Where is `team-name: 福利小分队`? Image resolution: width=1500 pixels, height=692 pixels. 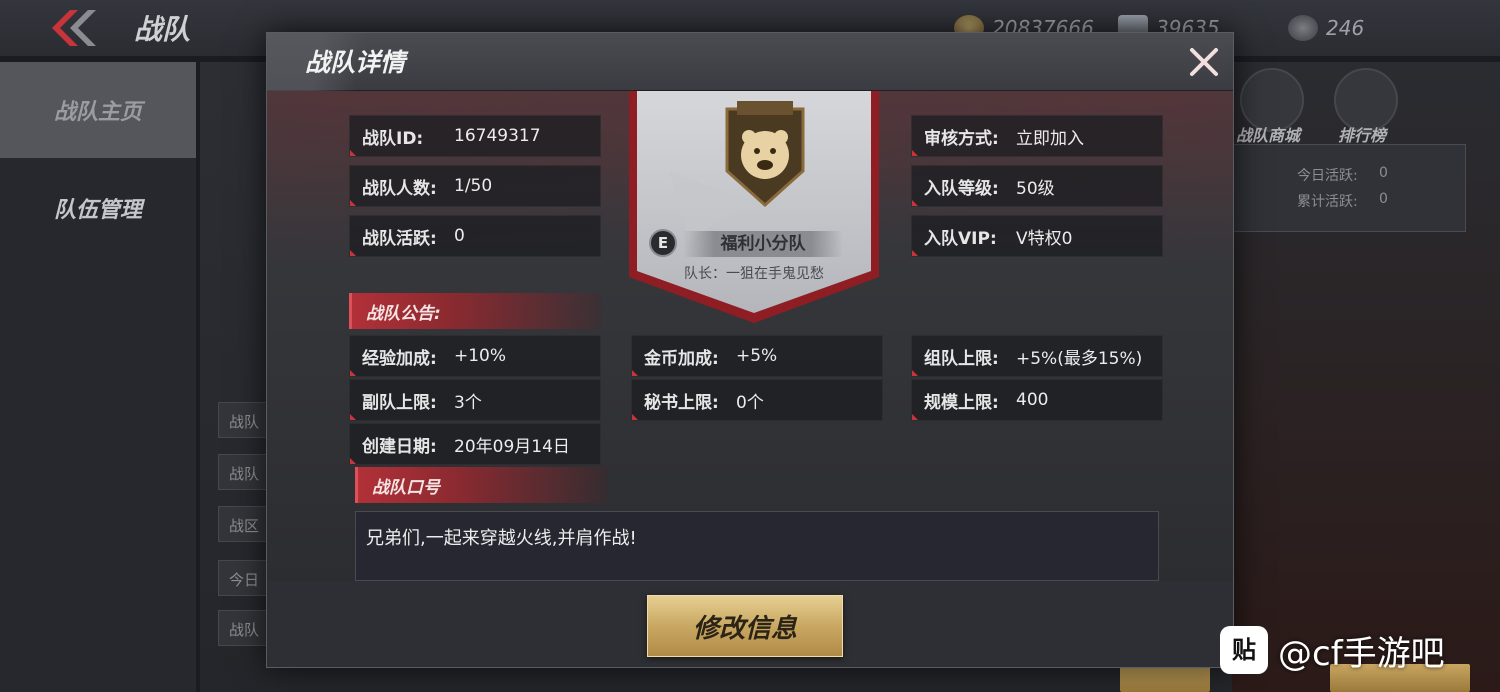 team-name: 福利小分队 is located at coordinates (763, 244).